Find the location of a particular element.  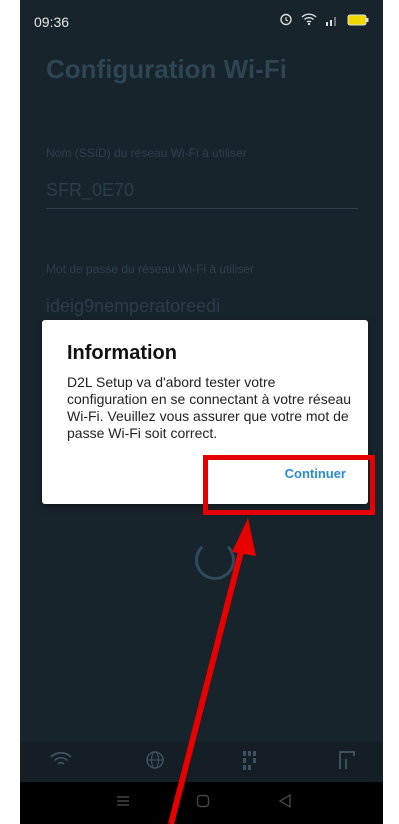

annotation-arrow-icon is located at coordinates (212, 671).